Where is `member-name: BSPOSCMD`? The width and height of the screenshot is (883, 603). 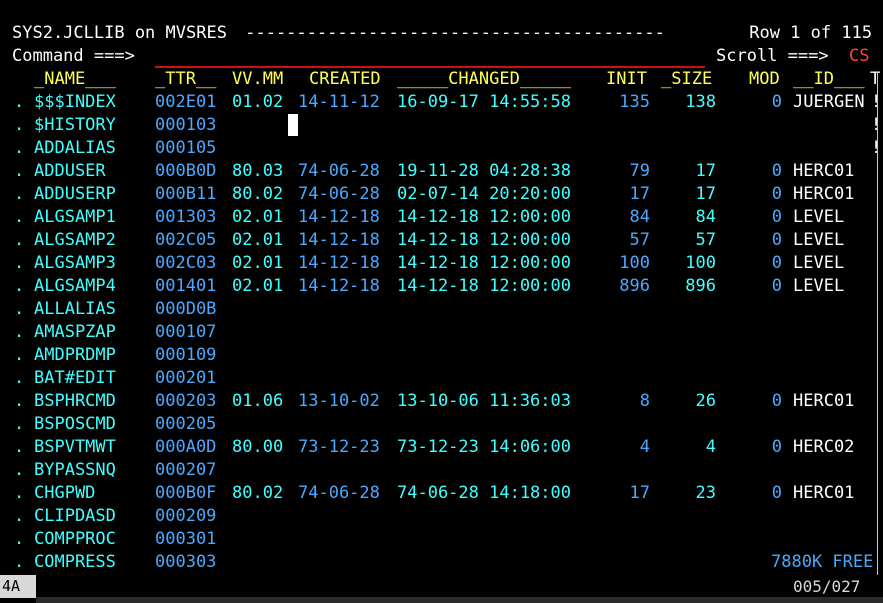
member-name: BSPOSCMD is located at coordinates (75, 424).